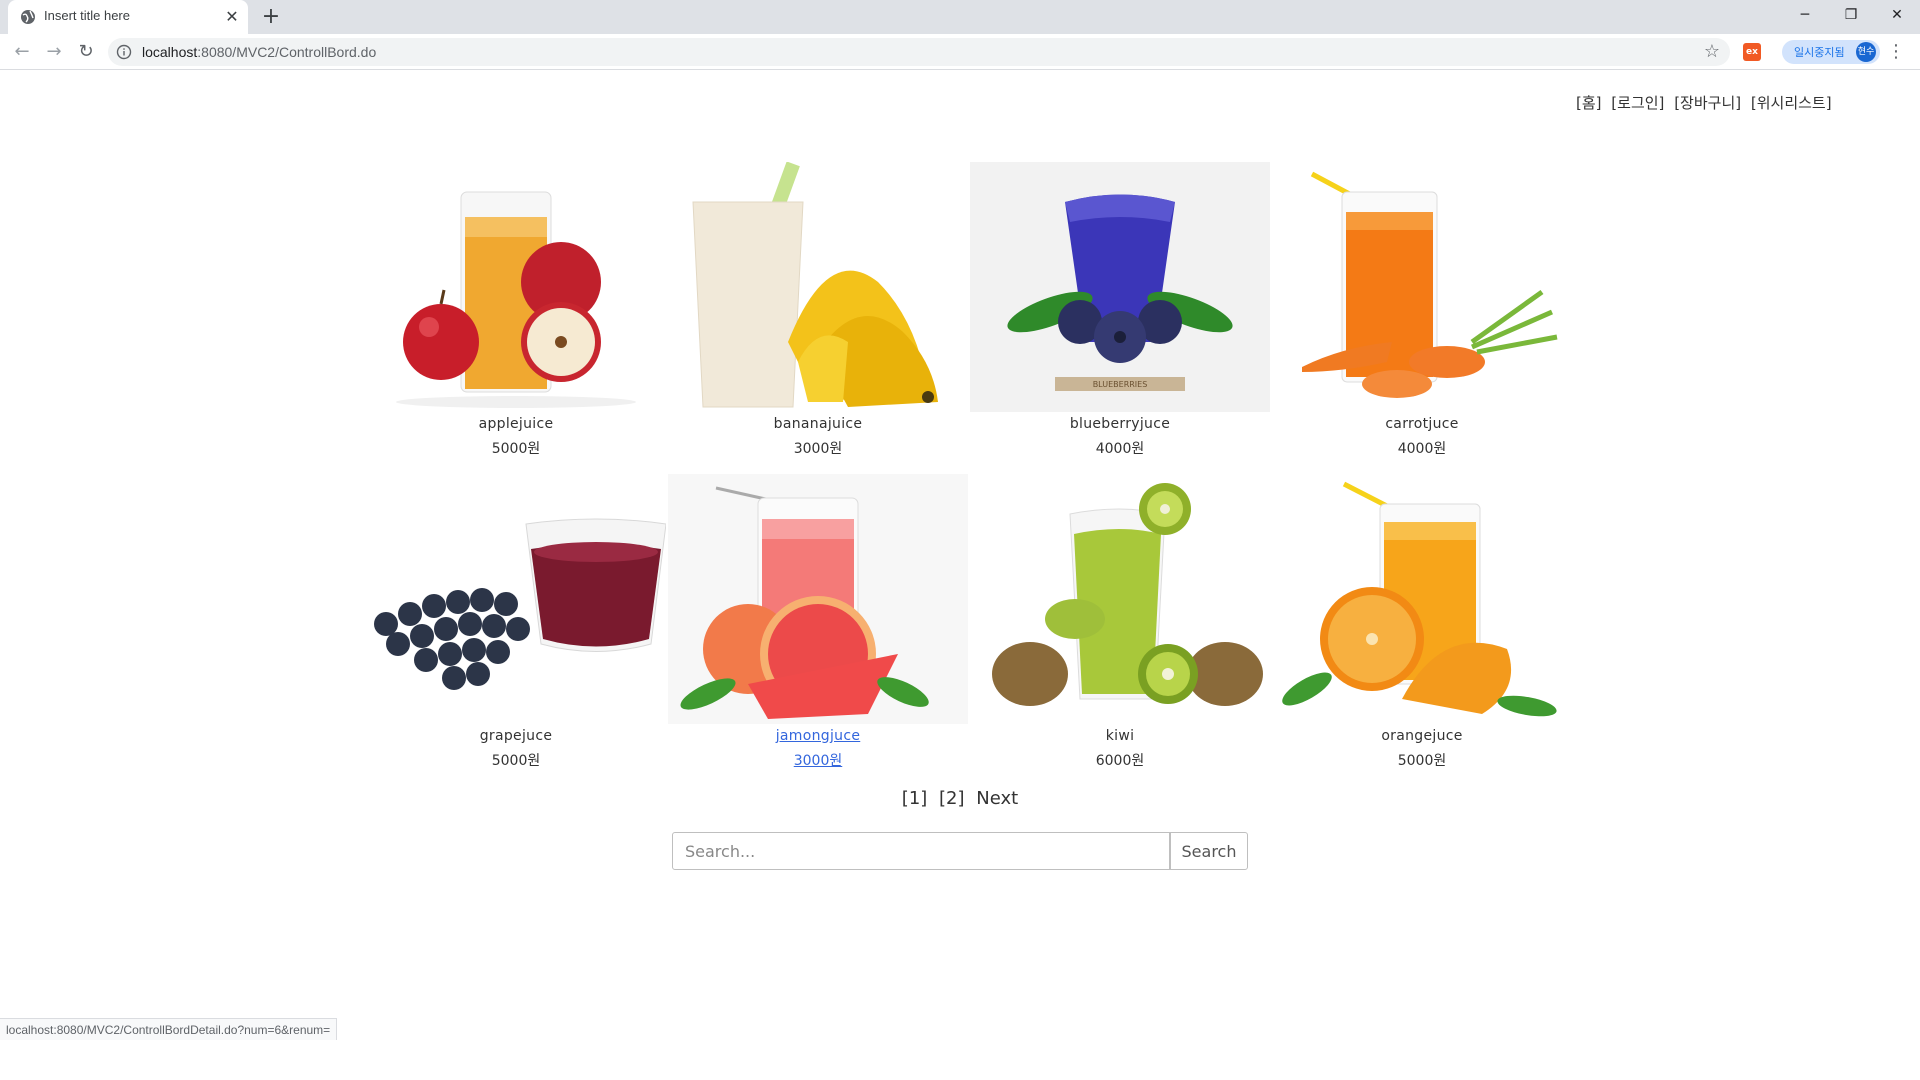 The height and width of the screenshot is (1080, 1920). What do you see at coordinates (1637, 103) in the screenshot?
I see `nav-link-login: [로그인]` at bounding box center [1637, 103].